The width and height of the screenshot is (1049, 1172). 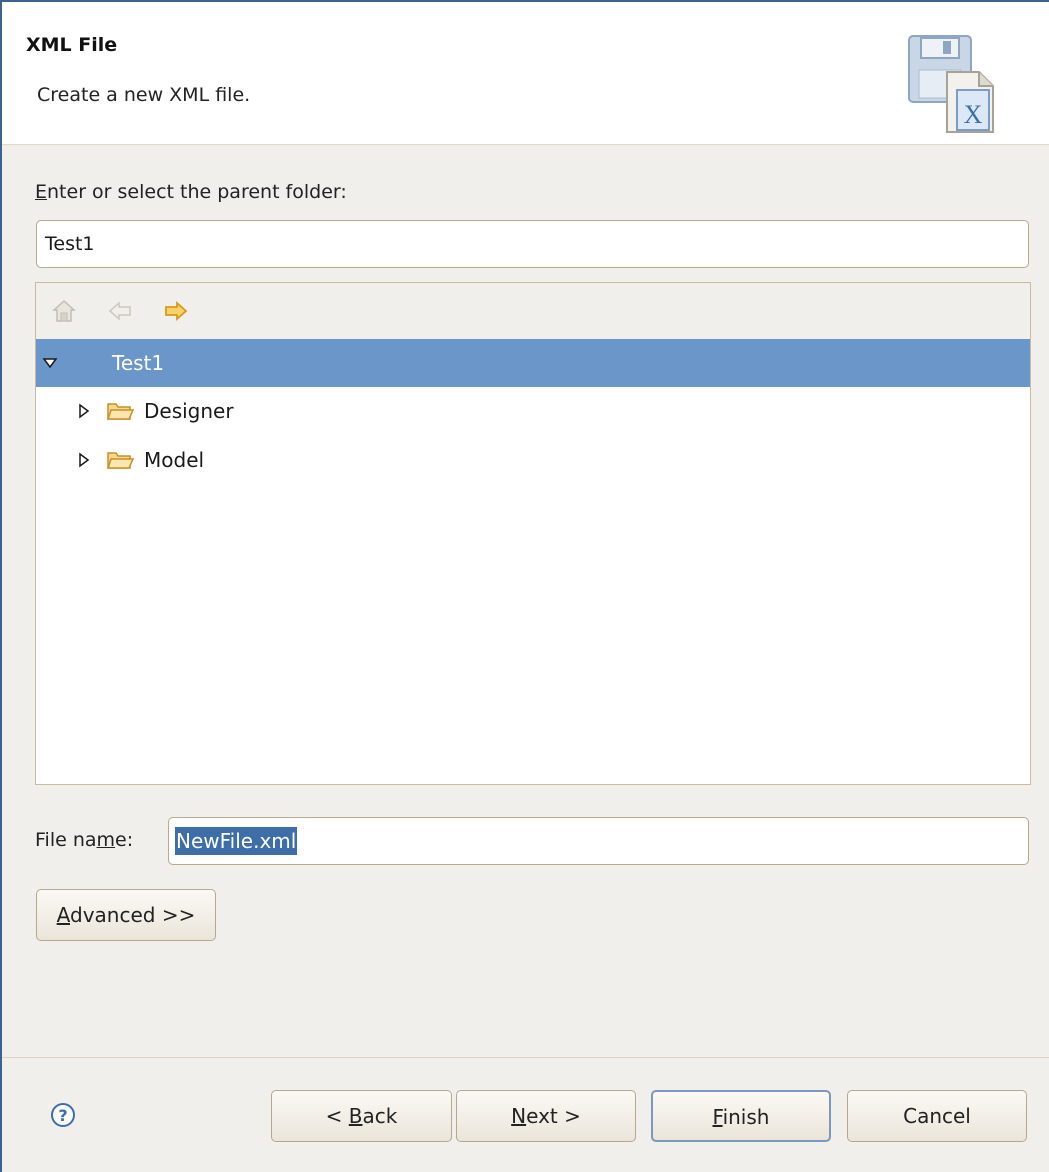 I want to click on advanced-button: Advanced >>, so click(x=126, y=915).